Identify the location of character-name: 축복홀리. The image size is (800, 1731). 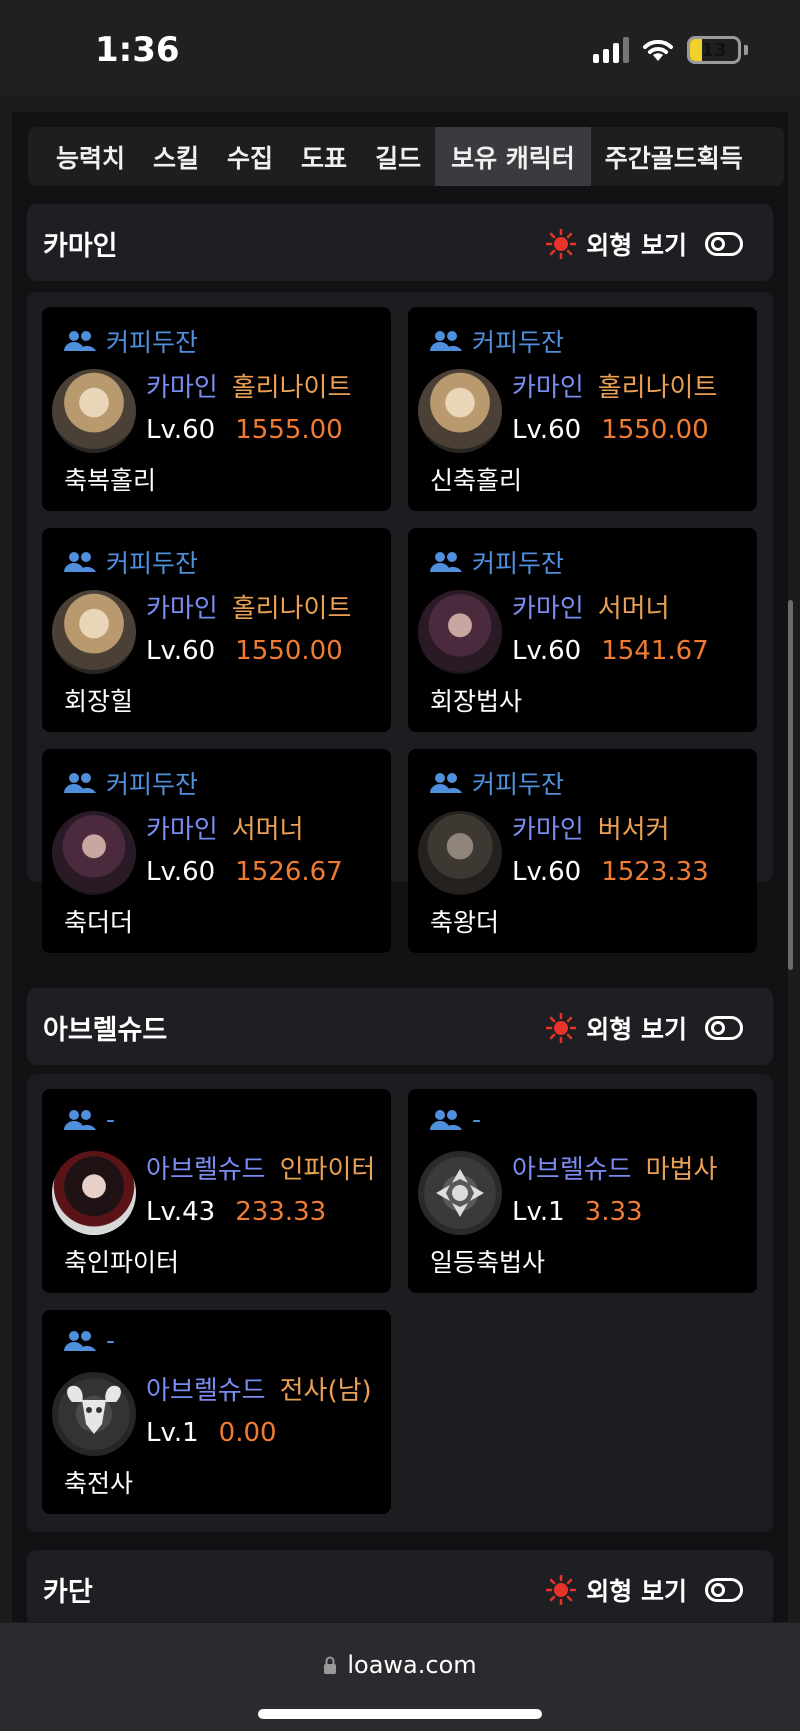
(110, 480).